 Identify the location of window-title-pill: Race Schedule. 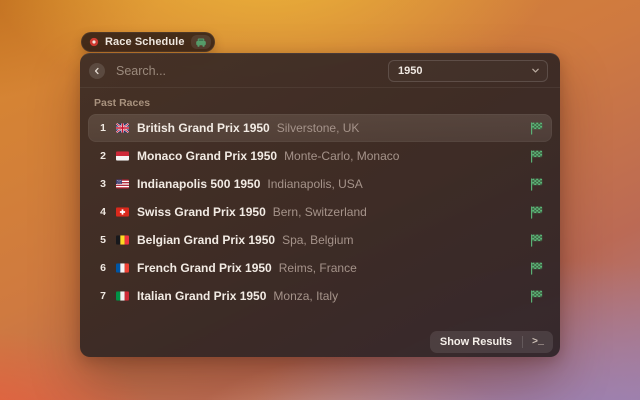
(148, 42).